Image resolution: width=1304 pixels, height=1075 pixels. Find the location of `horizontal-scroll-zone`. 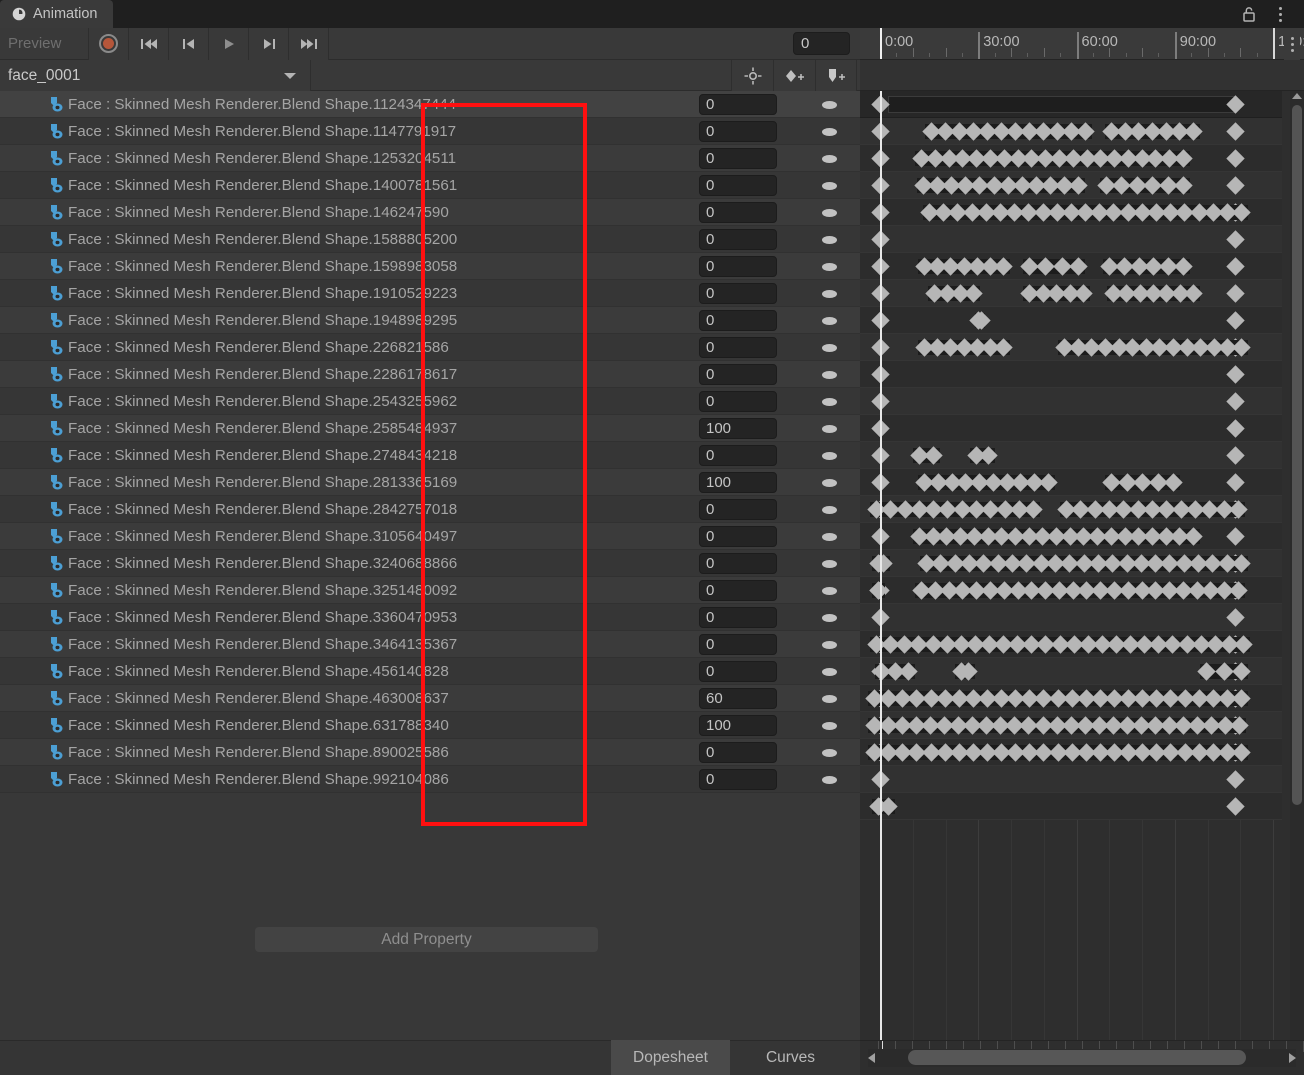

horizontal-scroll-zone is located at coordinates (1082, 1057).